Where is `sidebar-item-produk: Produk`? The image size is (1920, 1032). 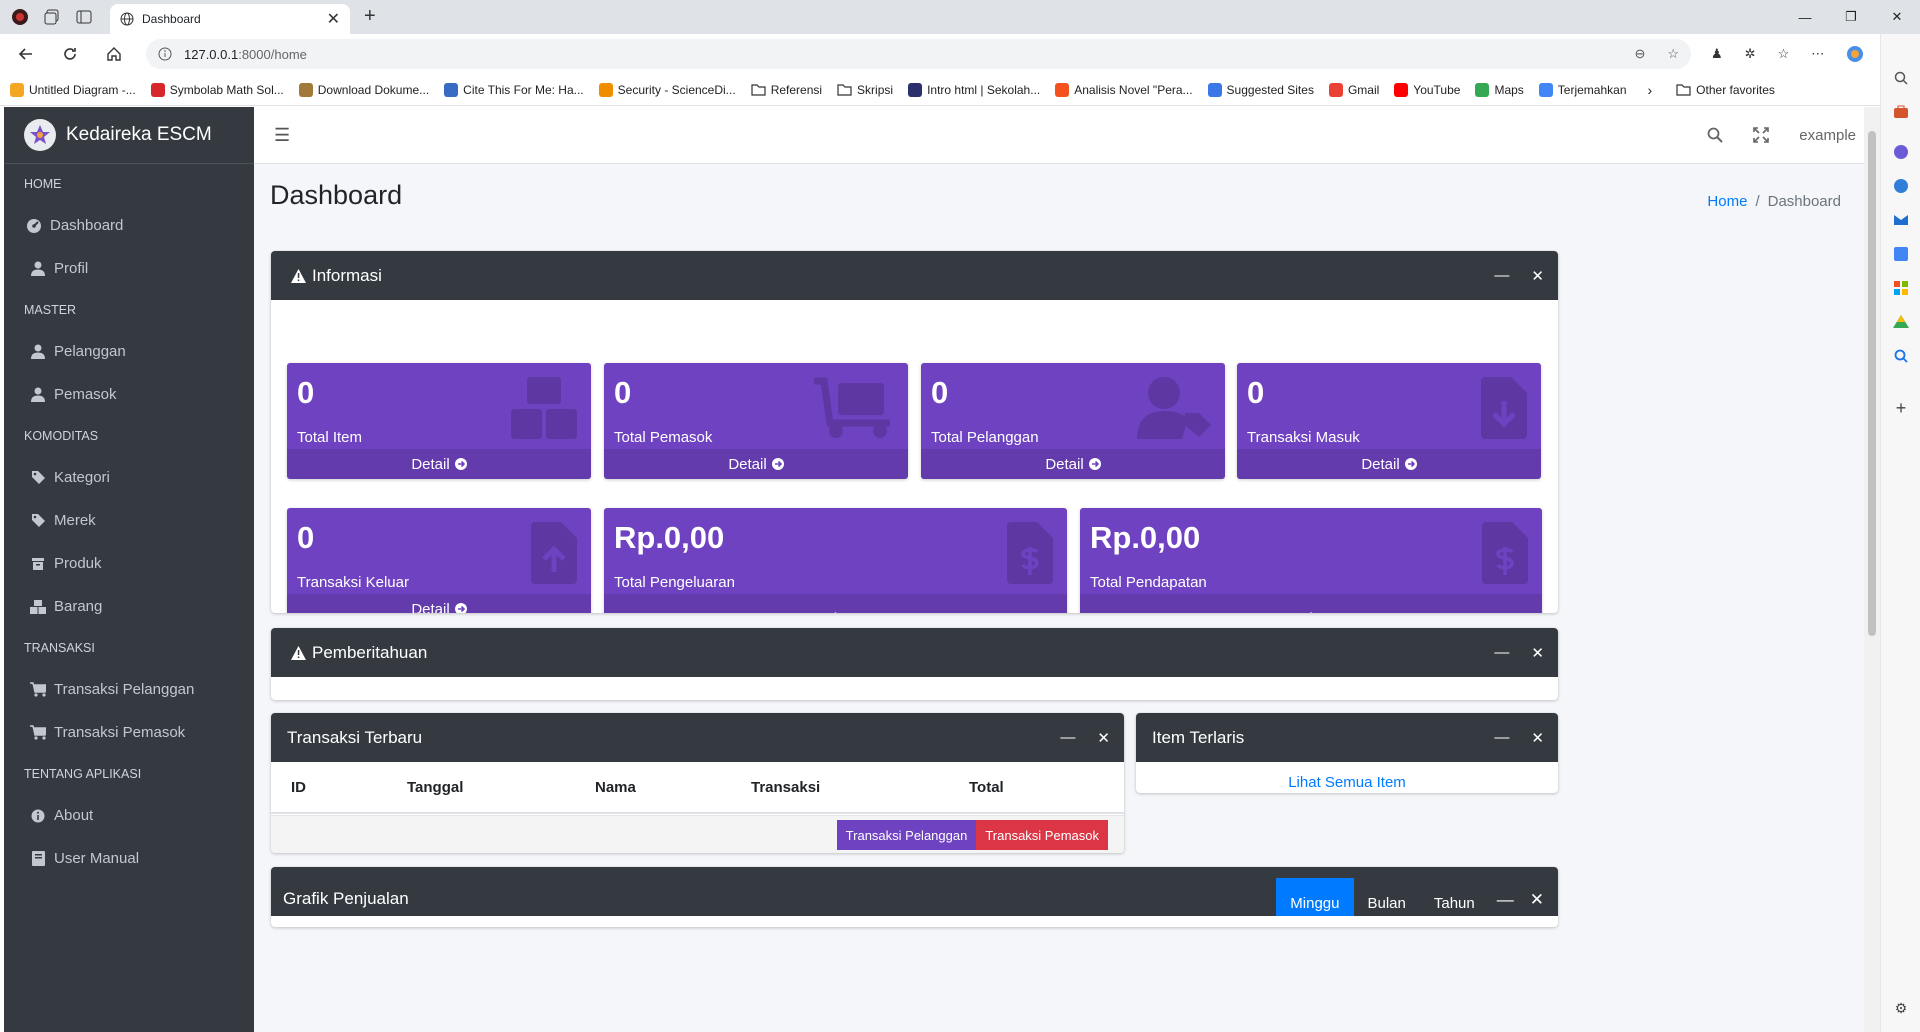
sidebar-item-produk: Produk is located at coordinates (129, 563).